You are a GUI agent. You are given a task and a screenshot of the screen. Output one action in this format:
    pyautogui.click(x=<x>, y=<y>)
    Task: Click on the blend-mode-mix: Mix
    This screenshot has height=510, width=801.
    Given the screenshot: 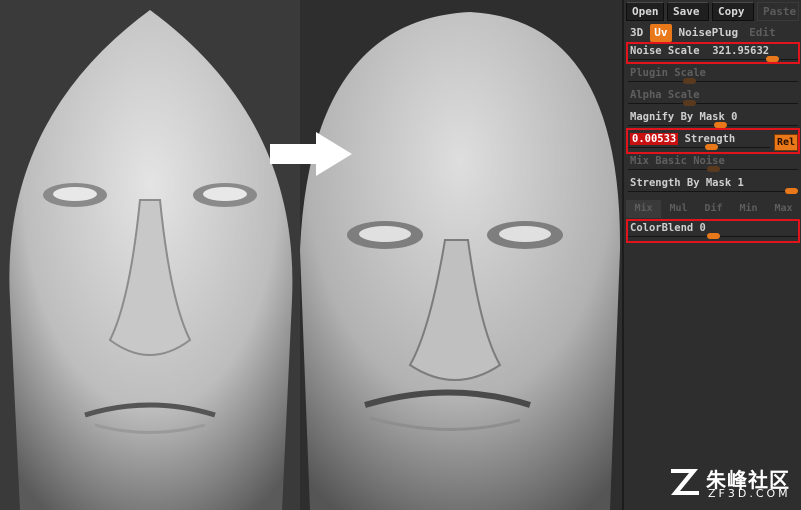 What is the action you would take?
    pyautogui.click(x=643, y=209)
    